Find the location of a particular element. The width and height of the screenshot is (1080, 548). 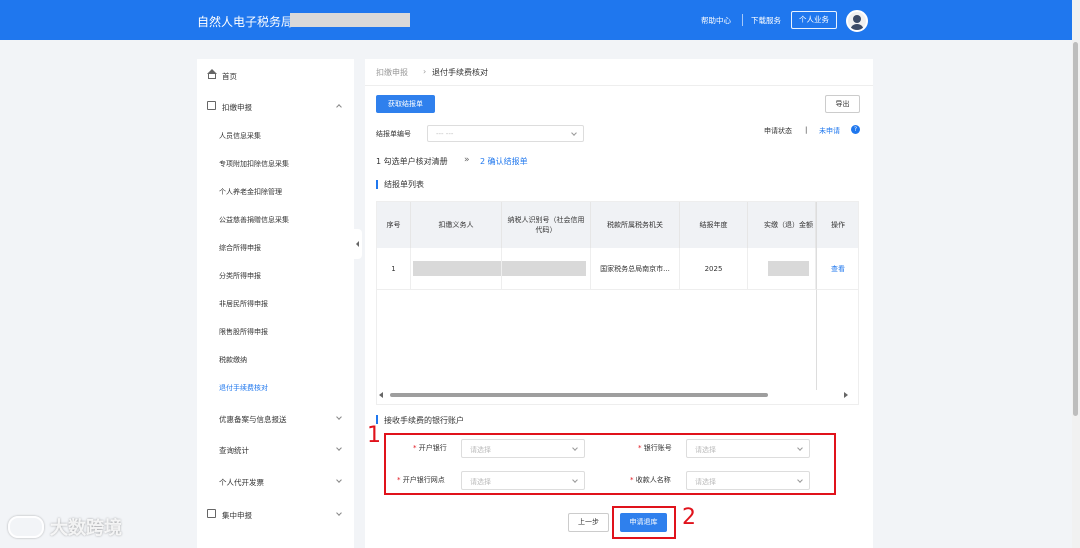

sidebar-item-preferential: 优惠备案与信息报送 is located at coordinates (275, 418).